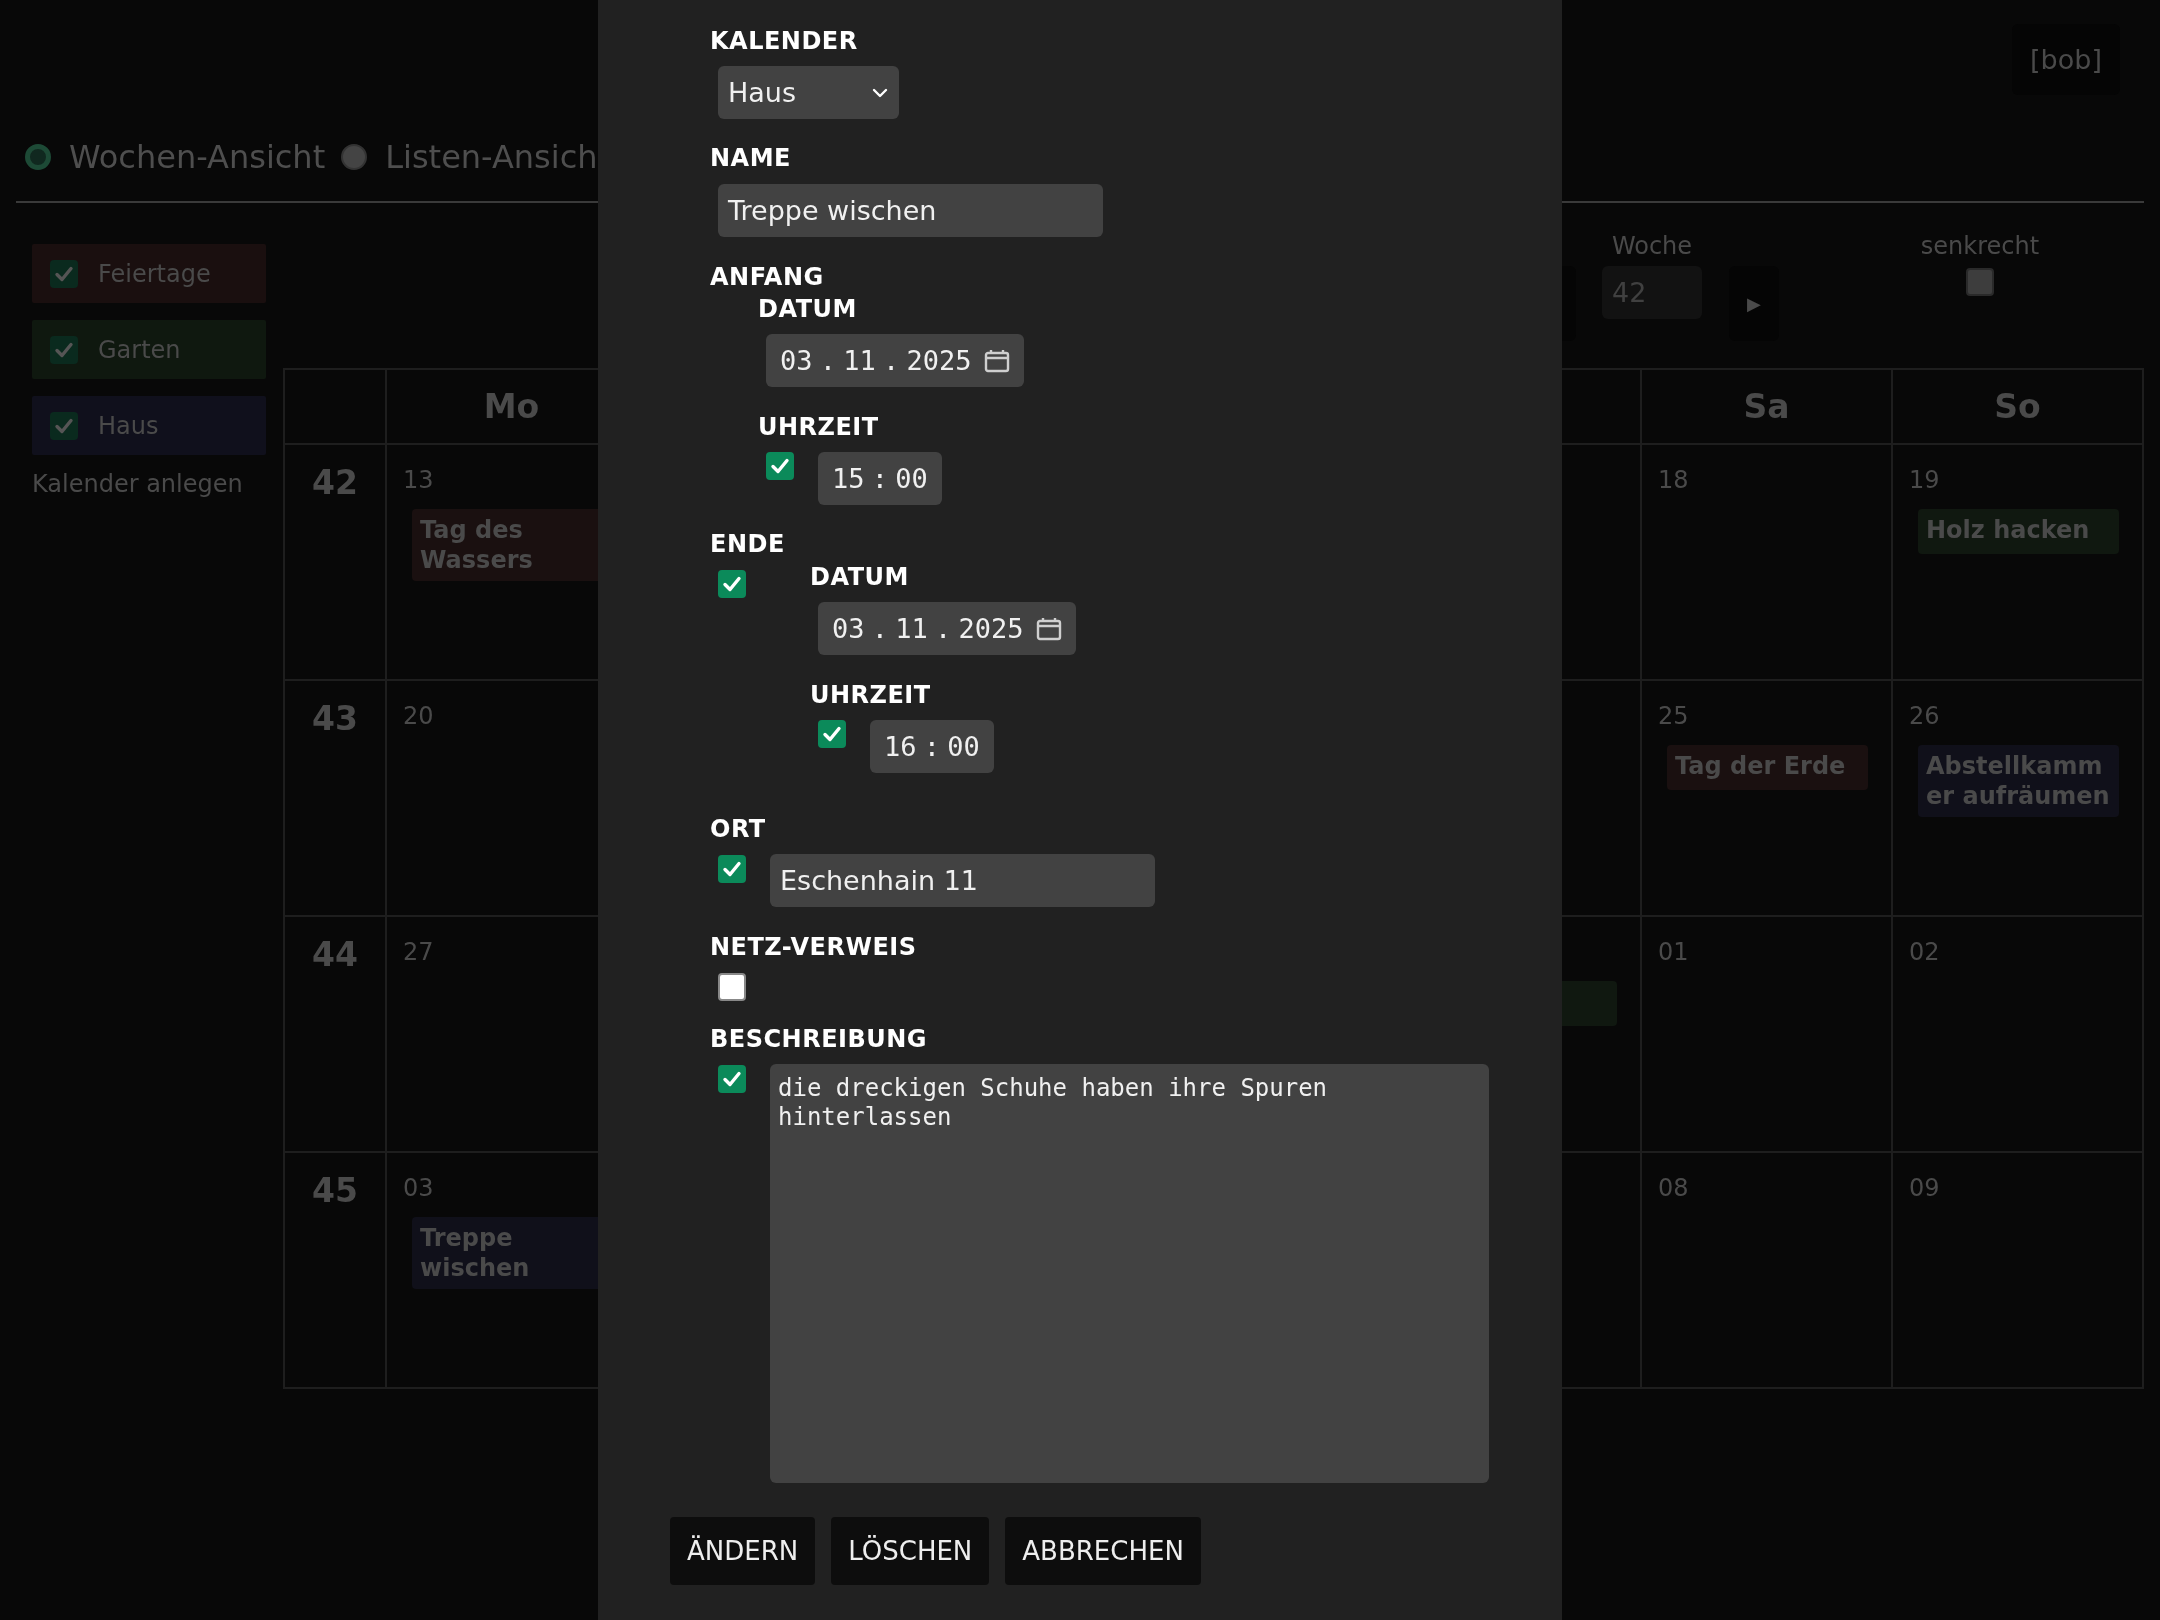 This screenshot has width=2160, height=1620. What do you see at coordinates (1673, 952) in the screenshot?
I see `day-number: 01` at bounding box center [1673, 952].